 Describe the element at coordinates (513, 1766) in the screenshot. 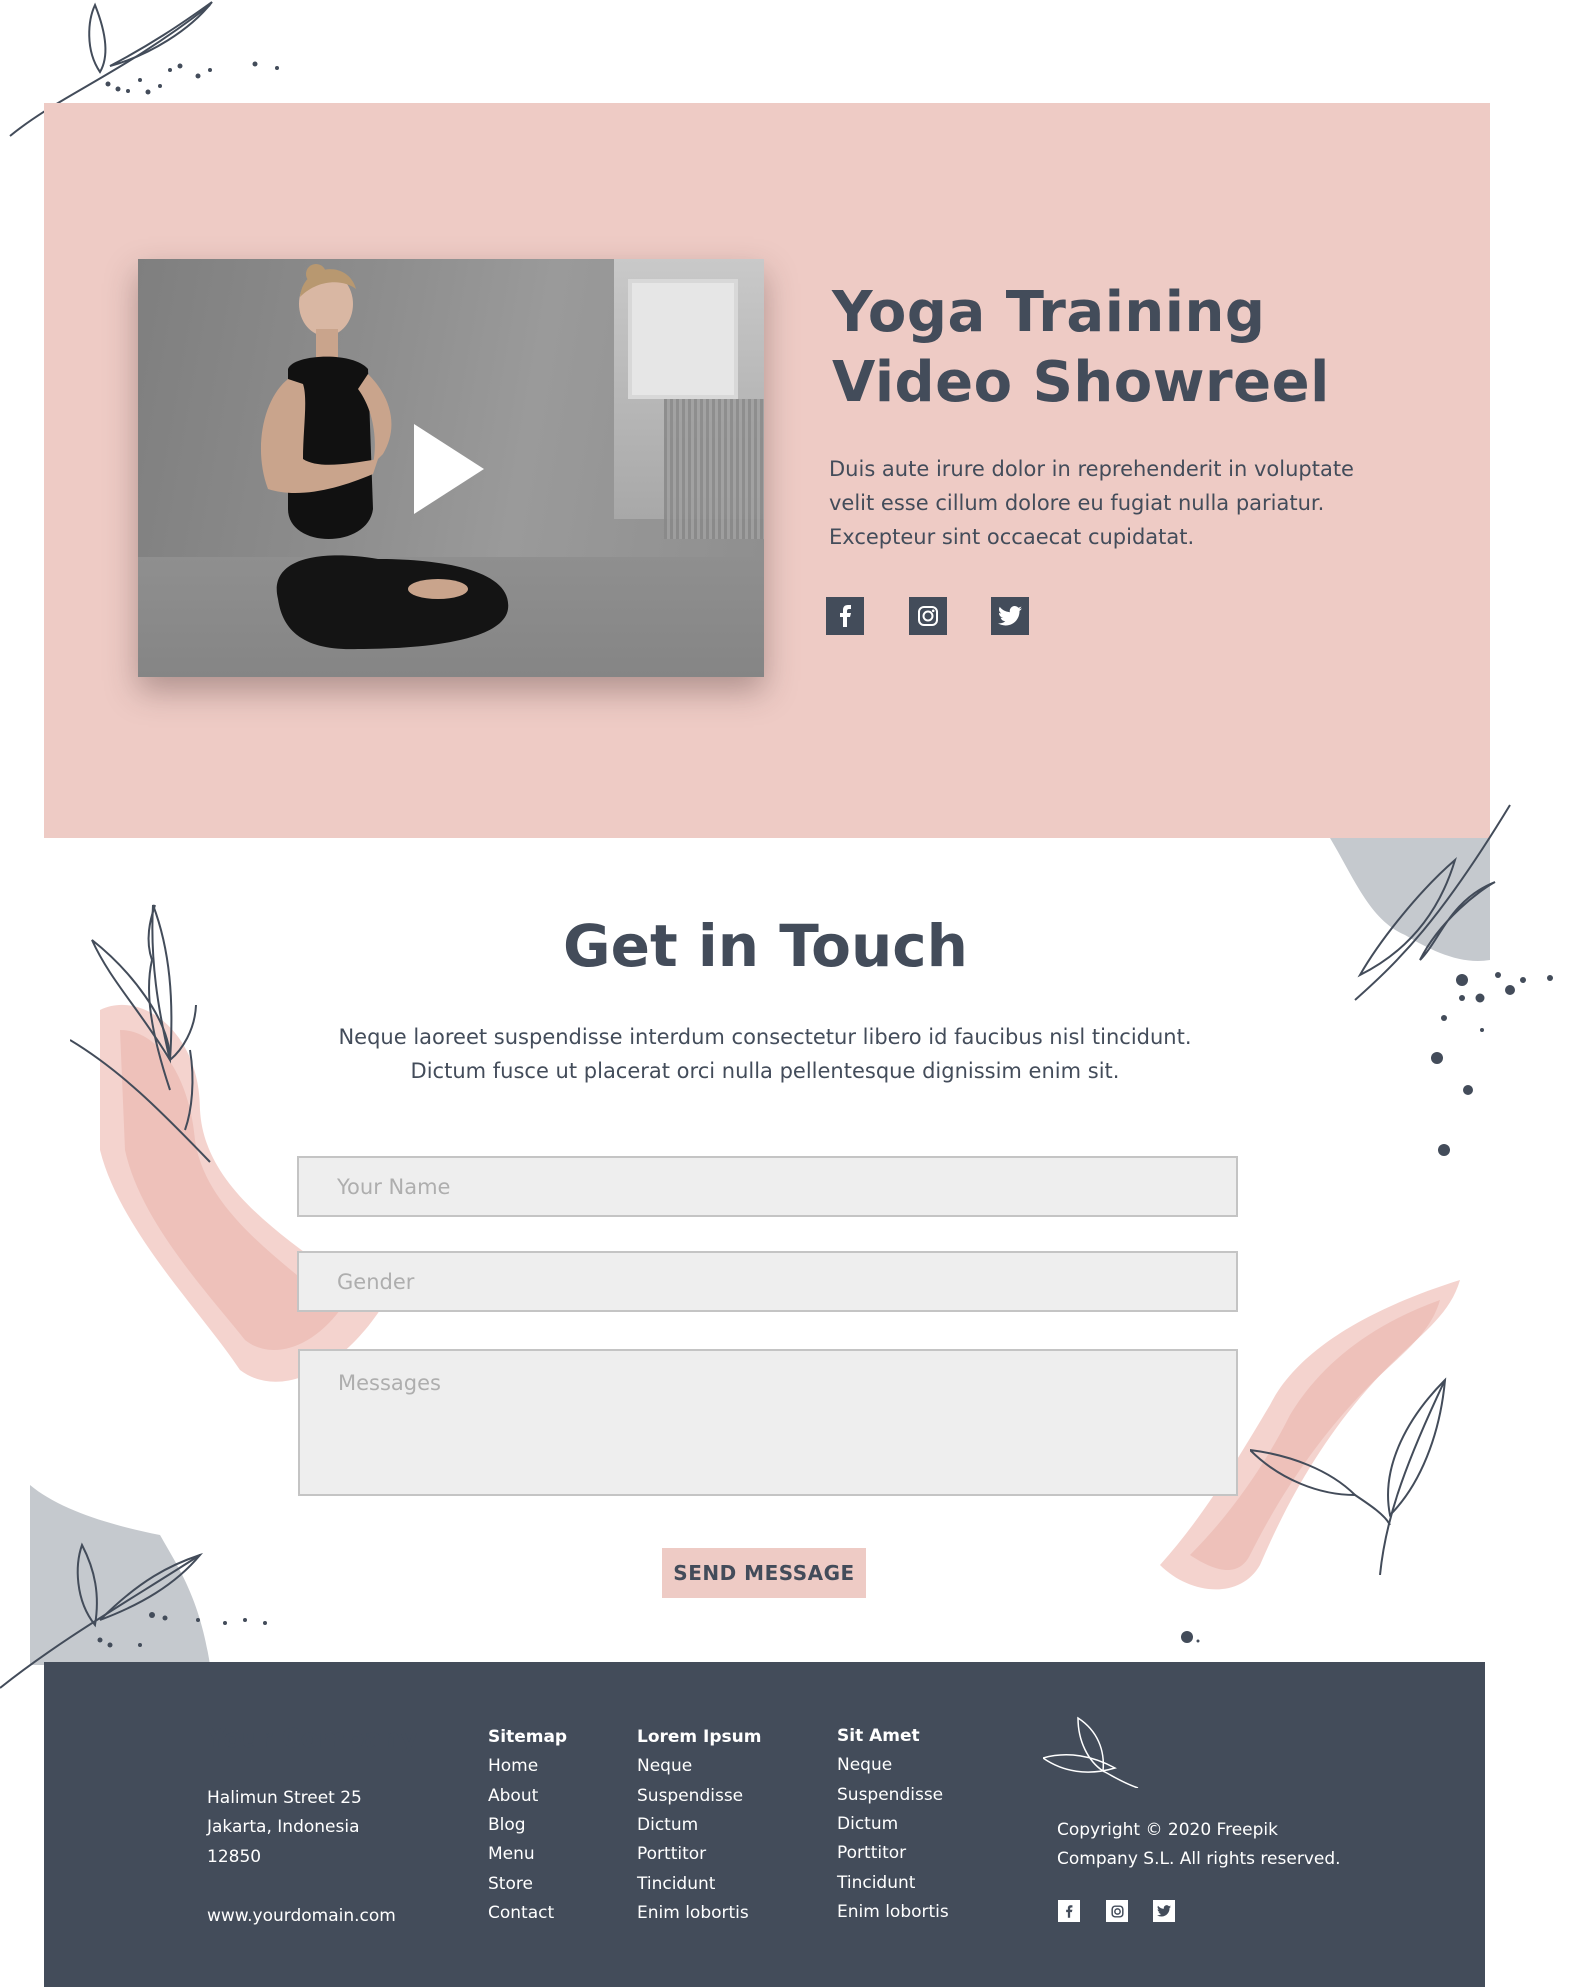

I see `footer-link-home: Home` at that location.